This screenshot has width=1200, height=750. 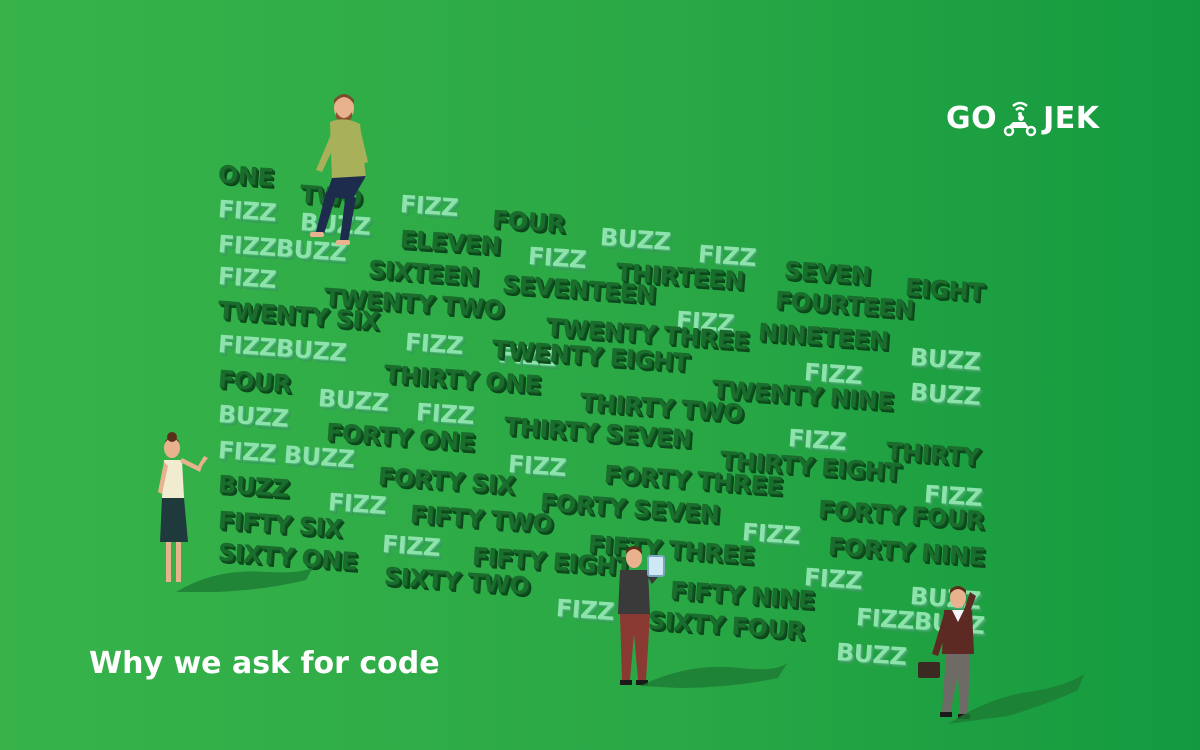 I want to click on woman-shadow, so click(x=245, y=579).